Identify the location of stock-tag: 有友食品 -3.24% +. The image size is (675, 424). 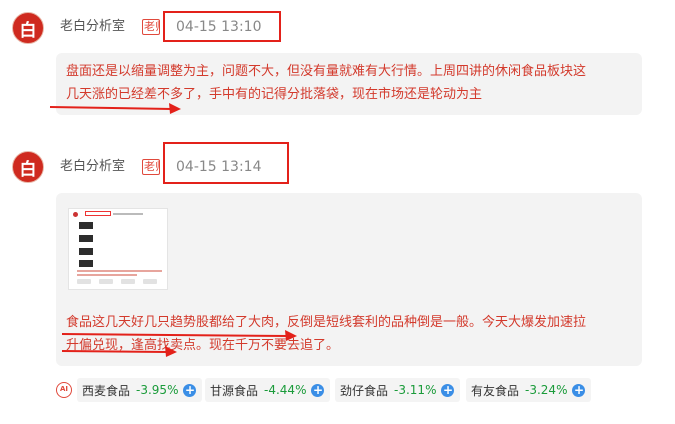
(529, 390).